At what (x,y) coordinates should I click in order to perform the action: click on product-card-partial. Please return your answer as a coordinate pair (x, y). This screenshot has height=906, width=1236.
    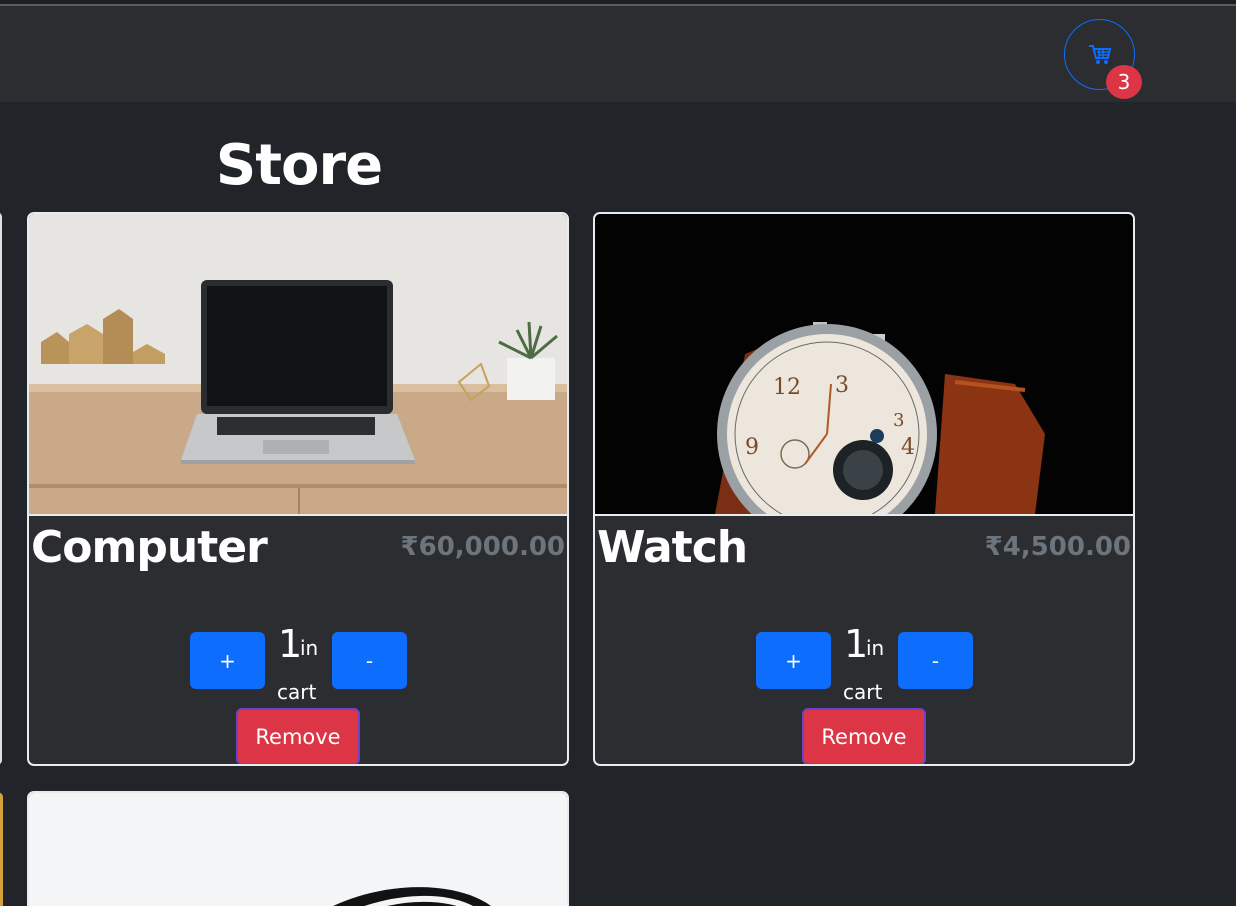
    Looking at the image, I should click on (298, 848).